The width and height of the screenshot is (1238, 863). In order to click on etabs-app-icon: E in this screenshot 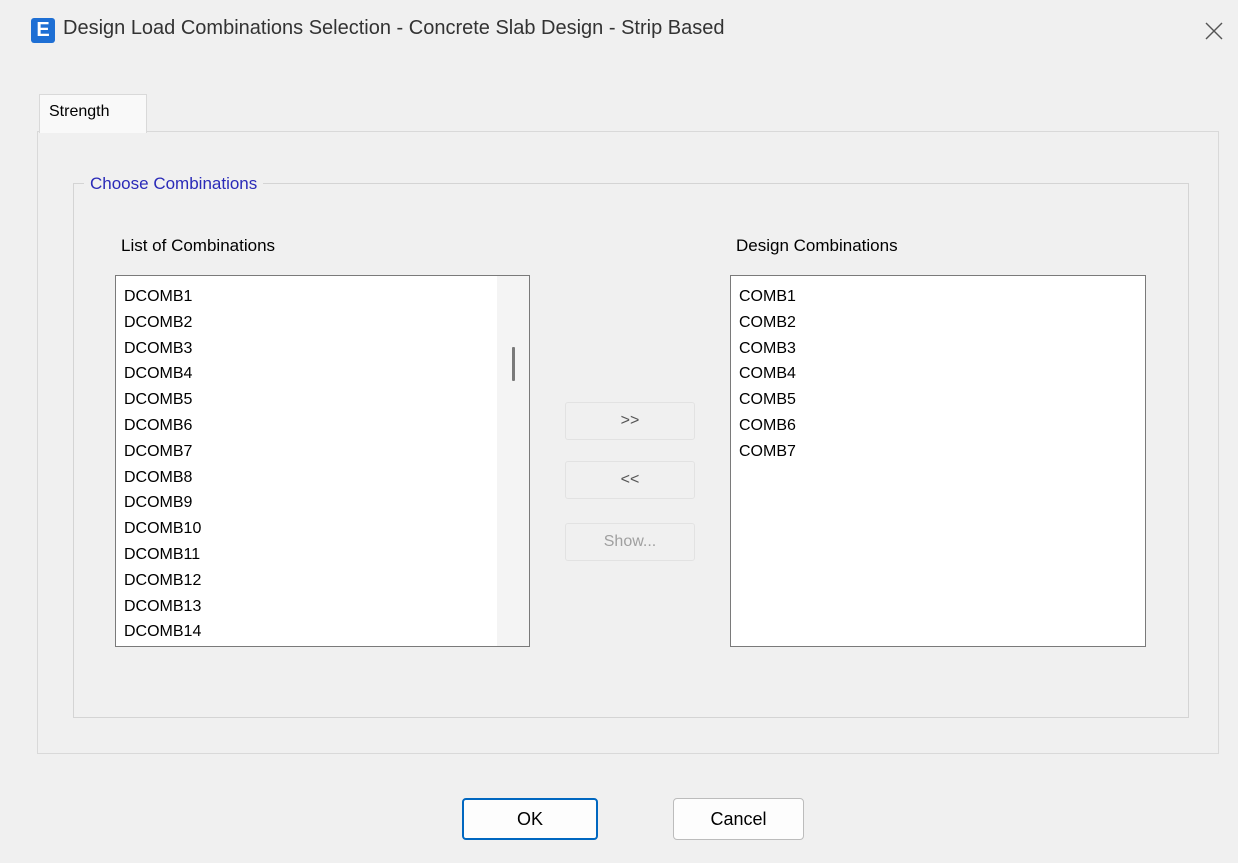, I will do `click(43, 30)`.